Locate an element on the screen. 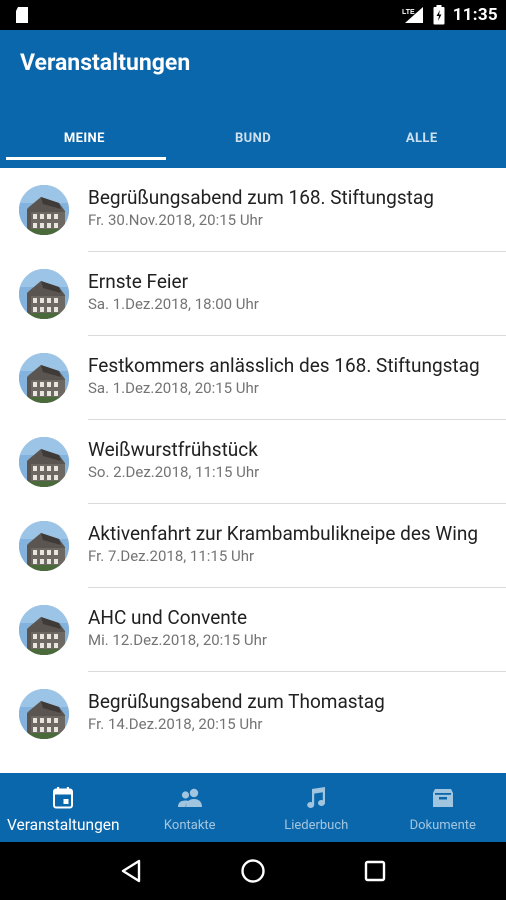 This screenshot has height=900, width=506. event-date: Fr. 30.Nov.2018, 20:15 Uhr is located at coordinates (175, 220).